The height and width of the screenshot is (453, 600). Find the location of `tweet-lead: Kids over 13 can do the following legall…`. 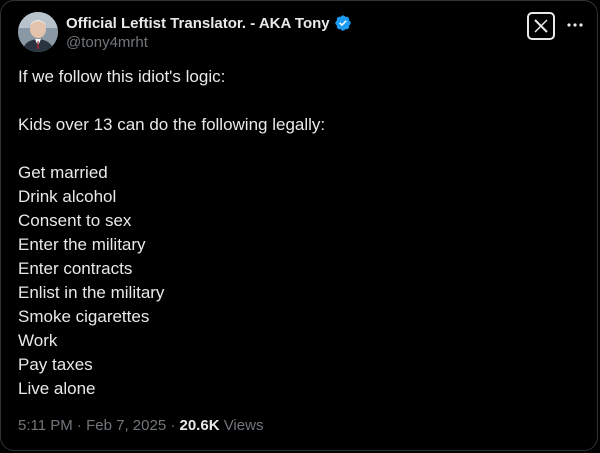

tweet-lead: Kids over 13 can do the following legall… is located at coordinates (172, 124).